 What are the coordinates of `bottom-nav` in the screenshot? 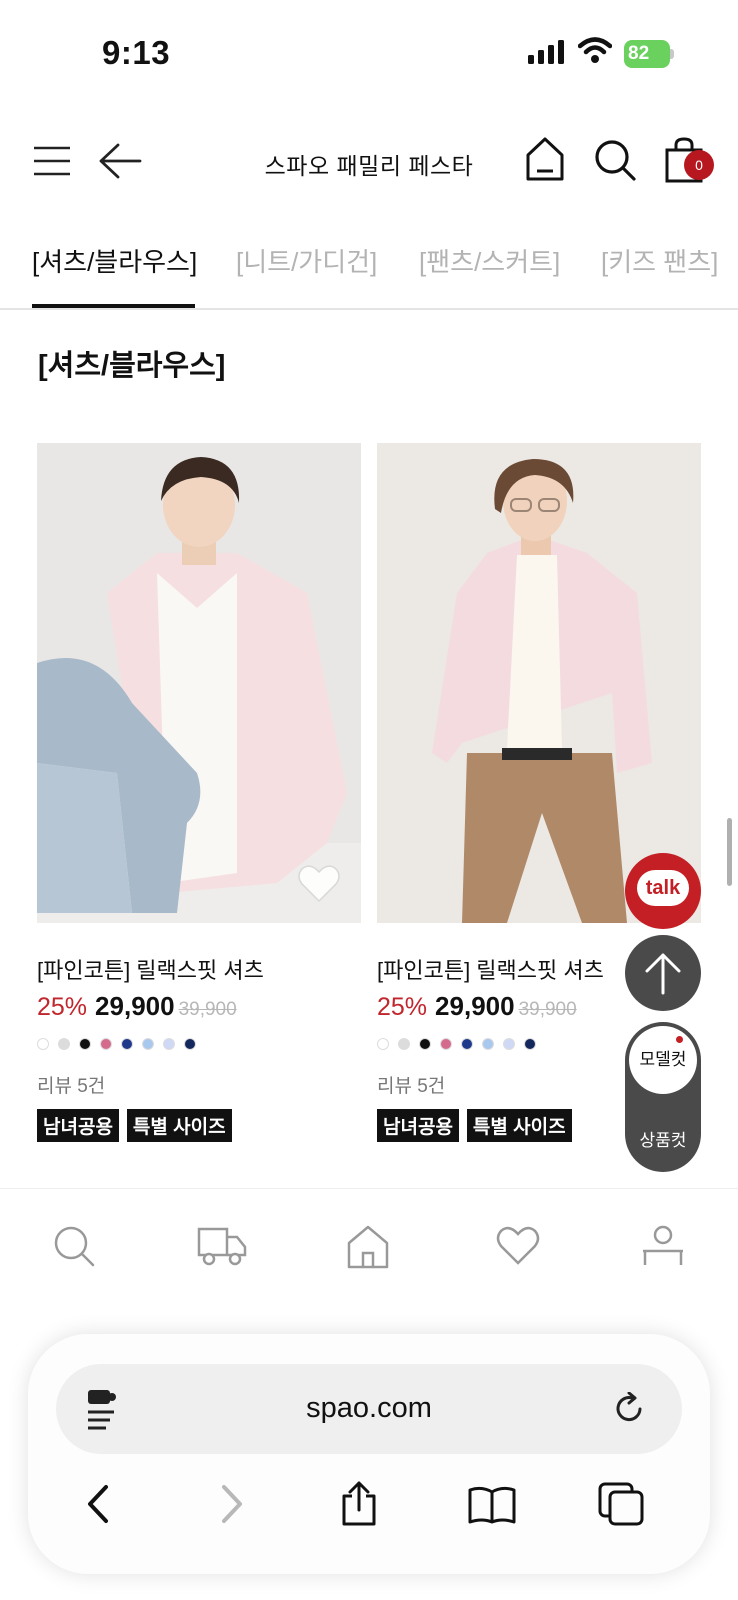 It's located at (369, 1238).